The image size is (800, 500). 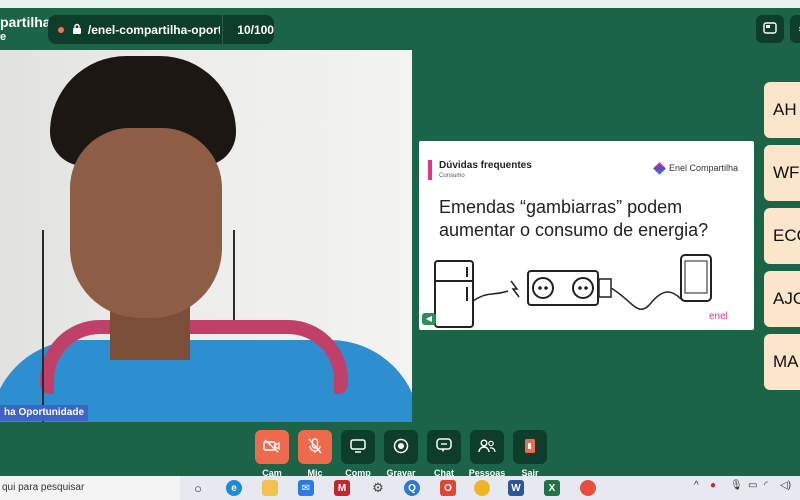 I want to click on slide-title: Dúvidas frequentes, so click(x=485, y=165).